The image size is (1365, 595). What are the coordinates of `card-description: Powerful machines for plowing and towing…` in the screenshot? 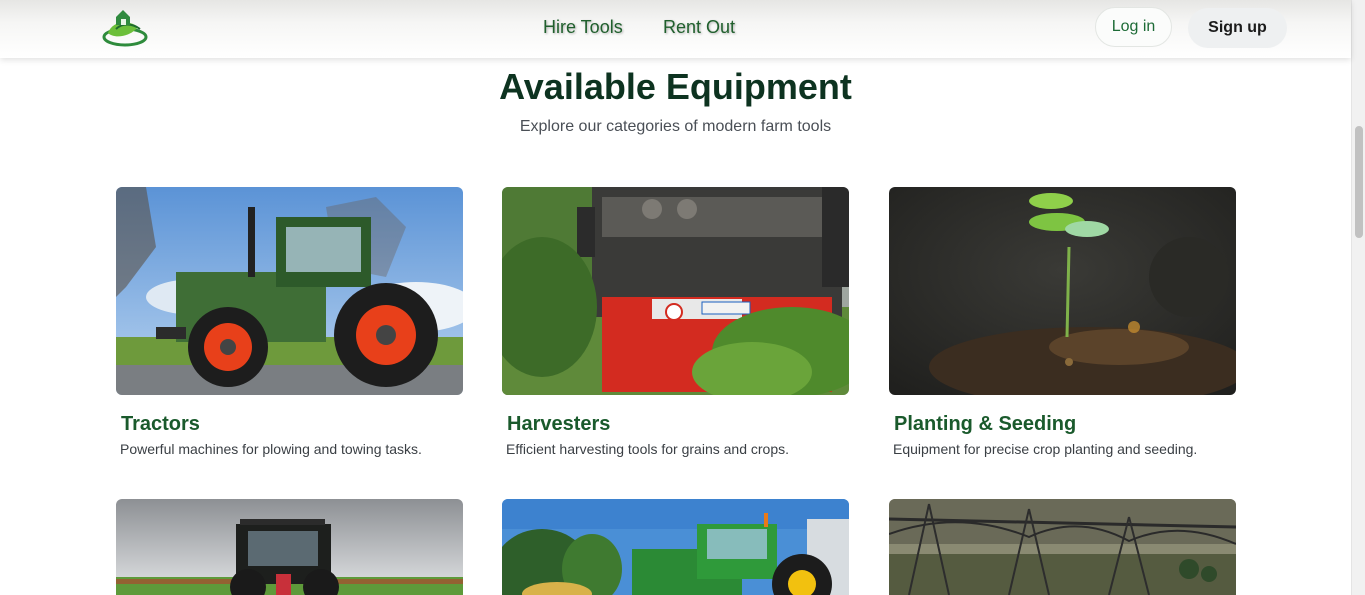 It's located at (271, 449).